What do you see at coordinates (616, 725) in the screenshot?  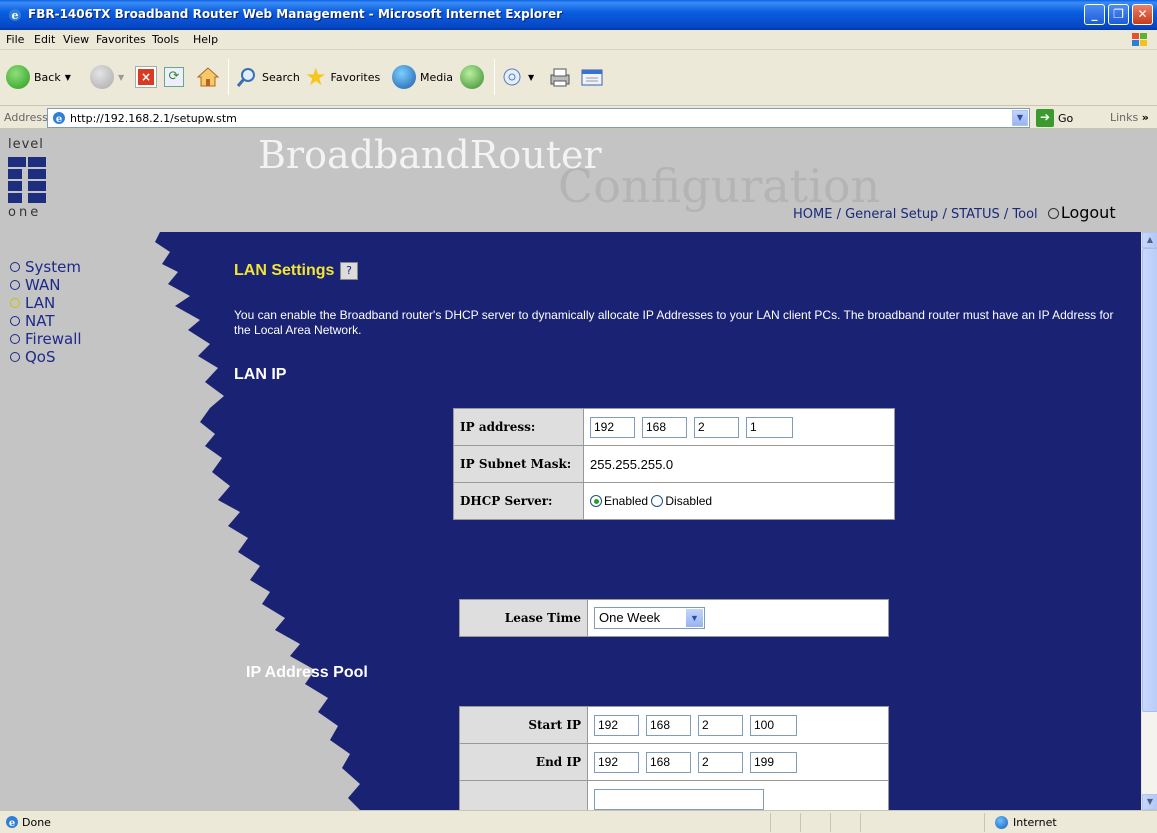 I see `start-ip-octet-1-input: 192` at bounding box center [616, 725].